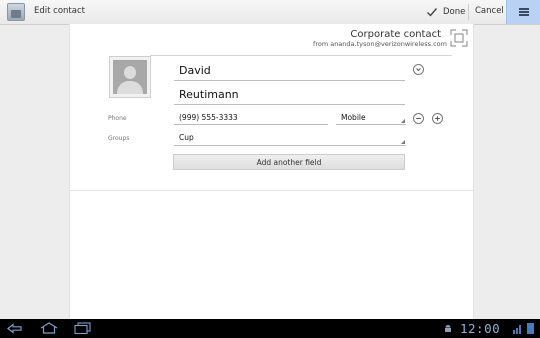 This screenshot has height=338, width=540. I want to click on contact-photo, so click(130, 77).